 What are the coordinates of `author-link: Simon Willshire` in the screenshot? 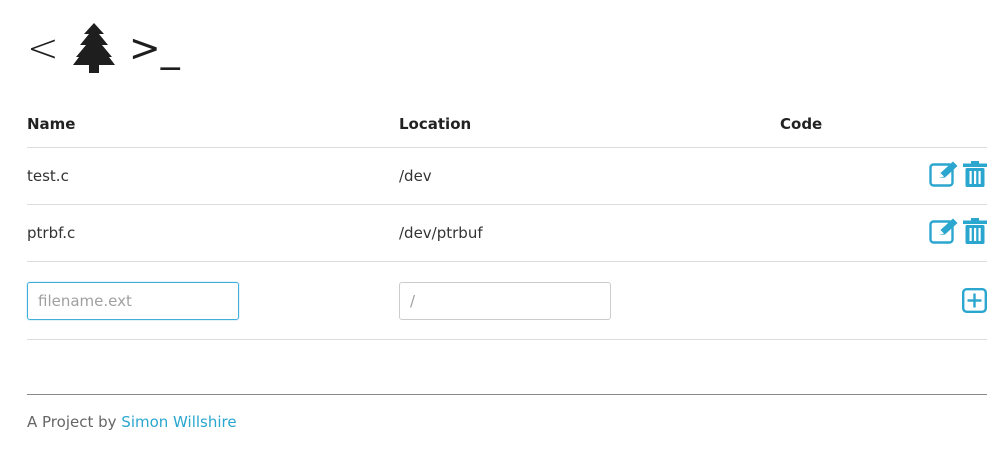 It's located at (178, 422).